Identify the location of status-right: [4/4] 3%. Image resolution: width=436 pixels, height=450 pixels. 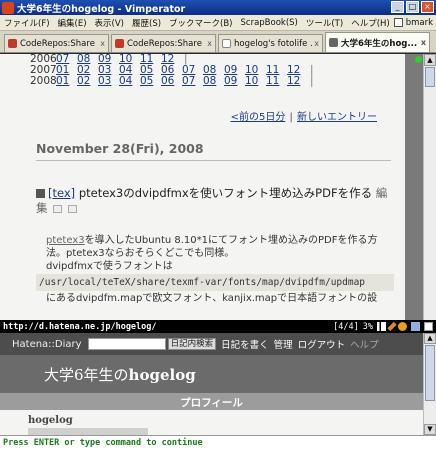
(384, 327).